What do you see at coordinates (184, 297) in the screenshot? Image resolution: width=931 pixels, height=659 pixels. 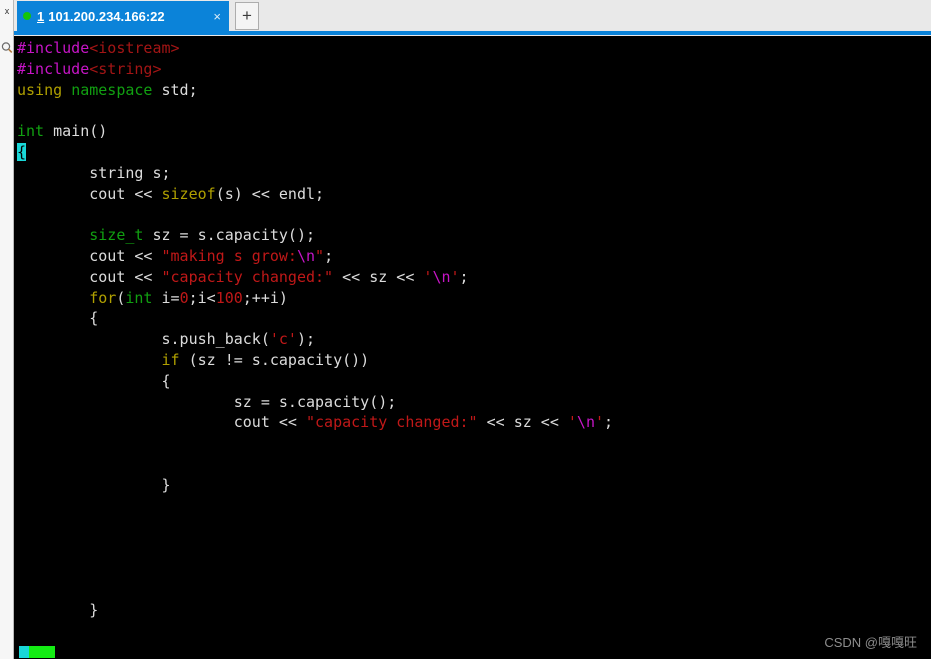 I see `terminal-token: 0` at bounding box center [184, 297].